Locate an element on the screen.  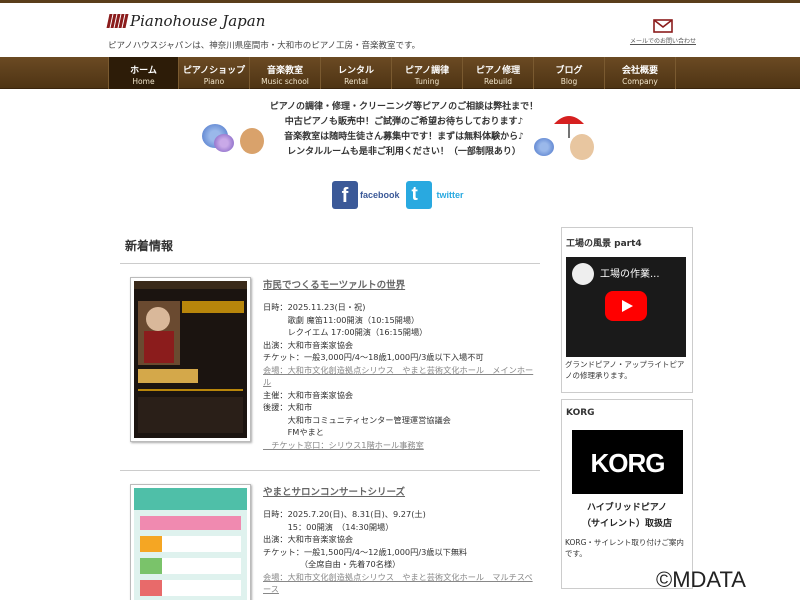
nav-item-music-school: 音楽教室 Music school is located at coordinates (285, 73).